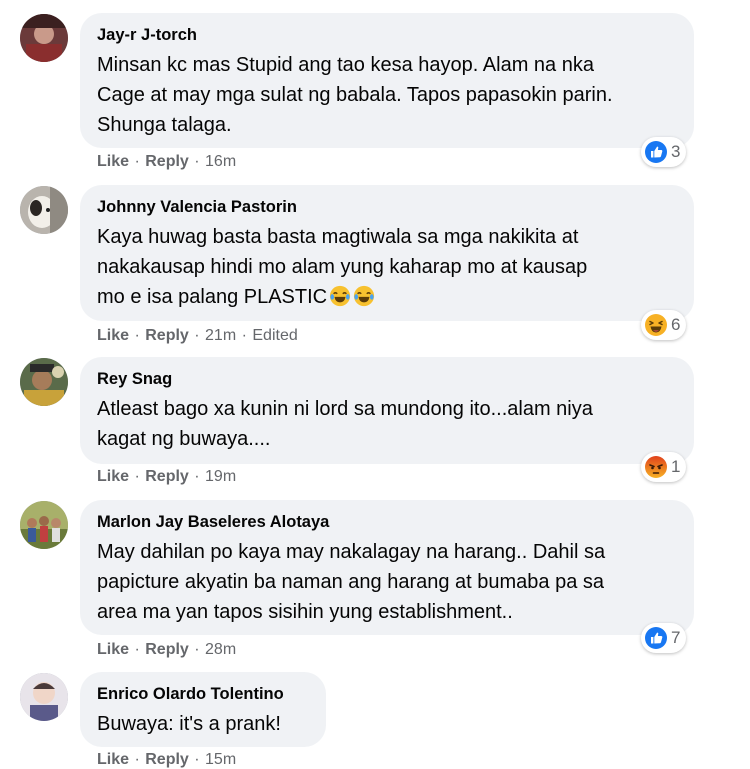 The width and height of the screenshot is (750, 769). I want to click on comment-text: Buwaya: it's a prank!, so click(189, 724).